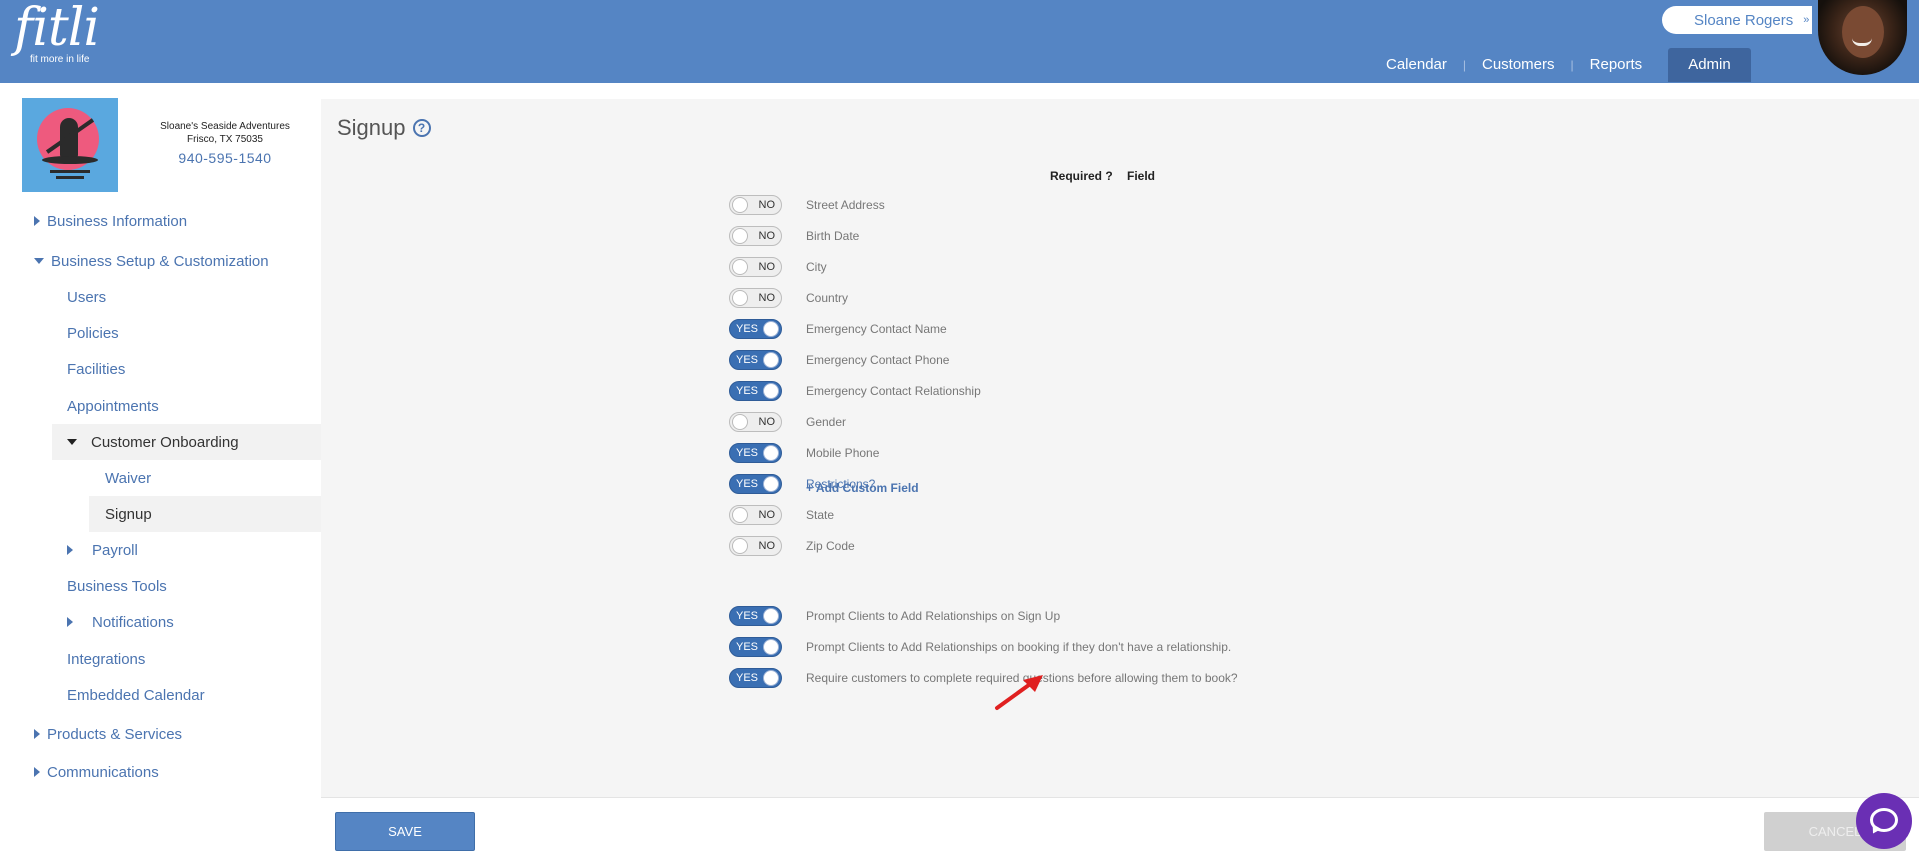 The width and height of the screenshot is (1919, 865). I want to click on main-nav: Calendar | Customers | Reports Admin, so click(1560, 65).